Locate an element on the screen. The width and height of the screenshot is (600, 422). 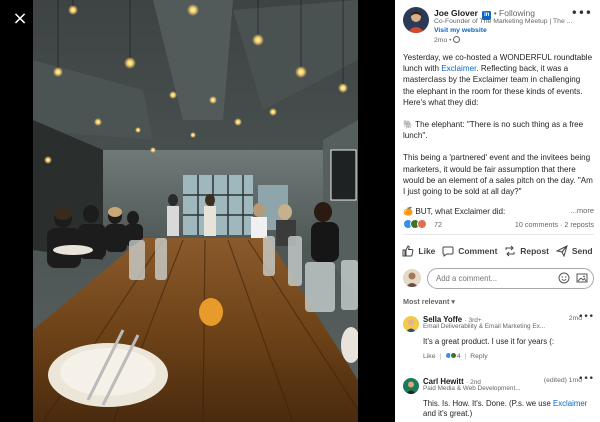
comment-button: Comment is located at coordinates (469, 251).